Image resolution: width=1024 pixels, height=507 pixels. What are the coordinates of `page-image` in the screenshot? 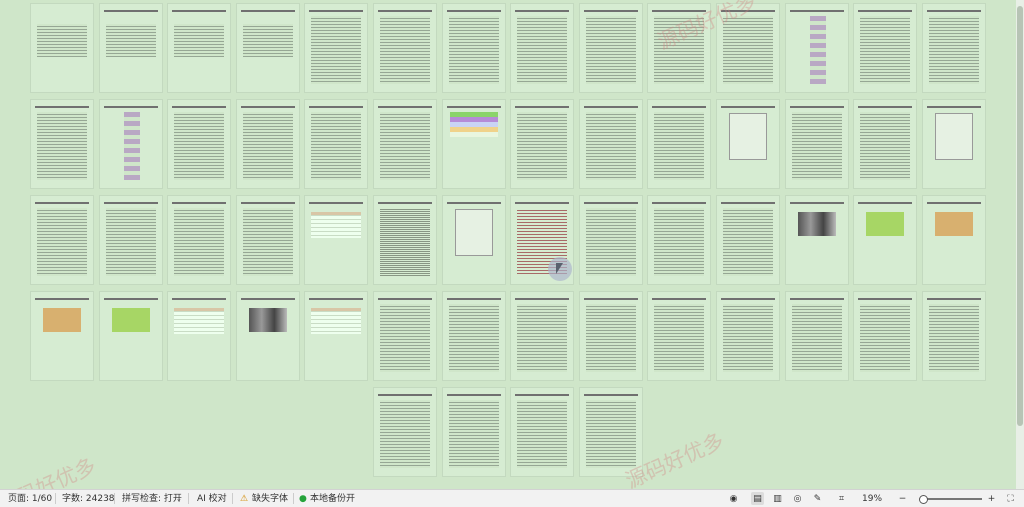 It's located at (885, 224).